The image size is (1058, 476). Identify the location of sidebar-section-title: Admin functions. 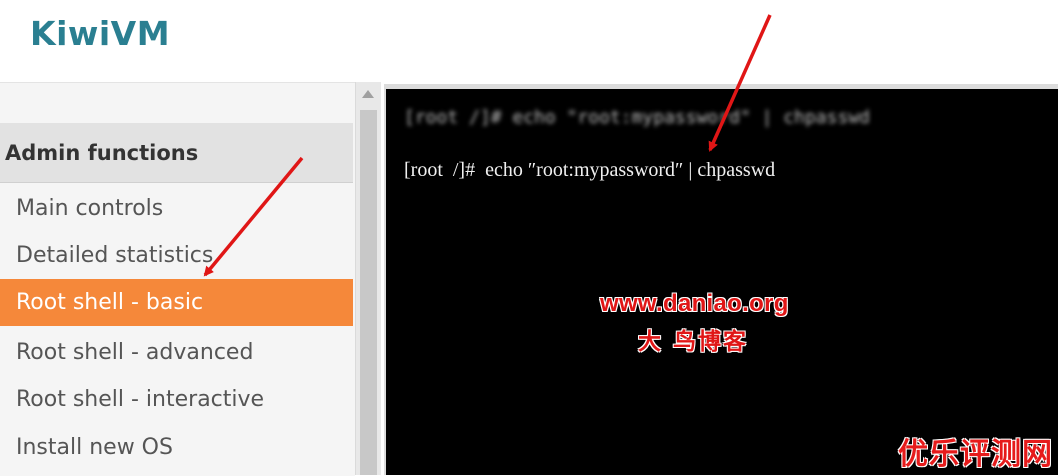
(176, 153).